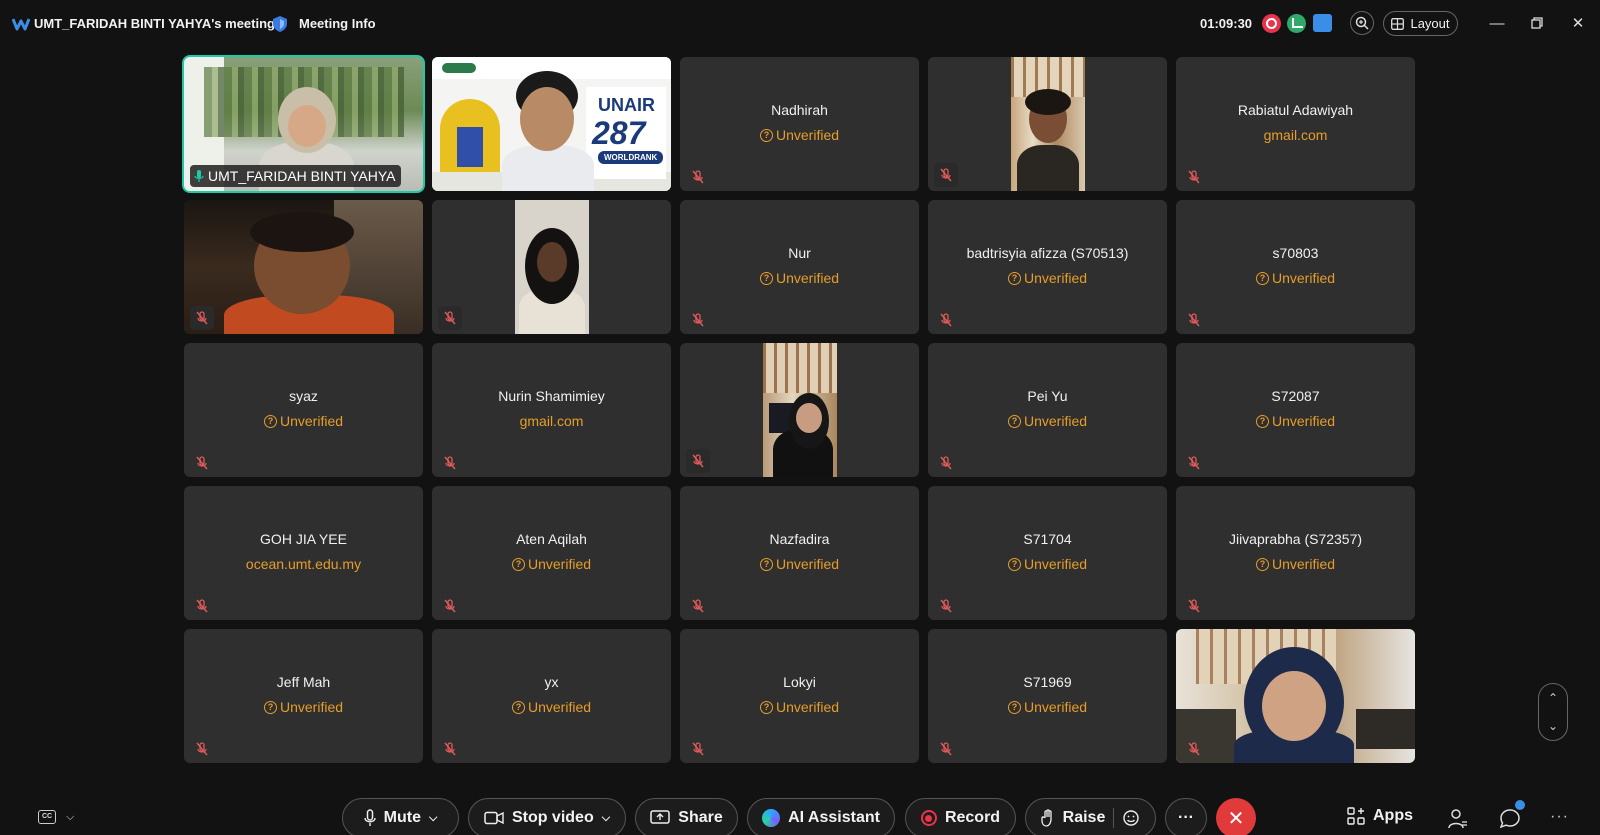  What do you see at coordinates (1295, 539) in the screenshot?
I see `participant-name: Jiivaprabha (S72357)` at bounding box center [1295, 539].